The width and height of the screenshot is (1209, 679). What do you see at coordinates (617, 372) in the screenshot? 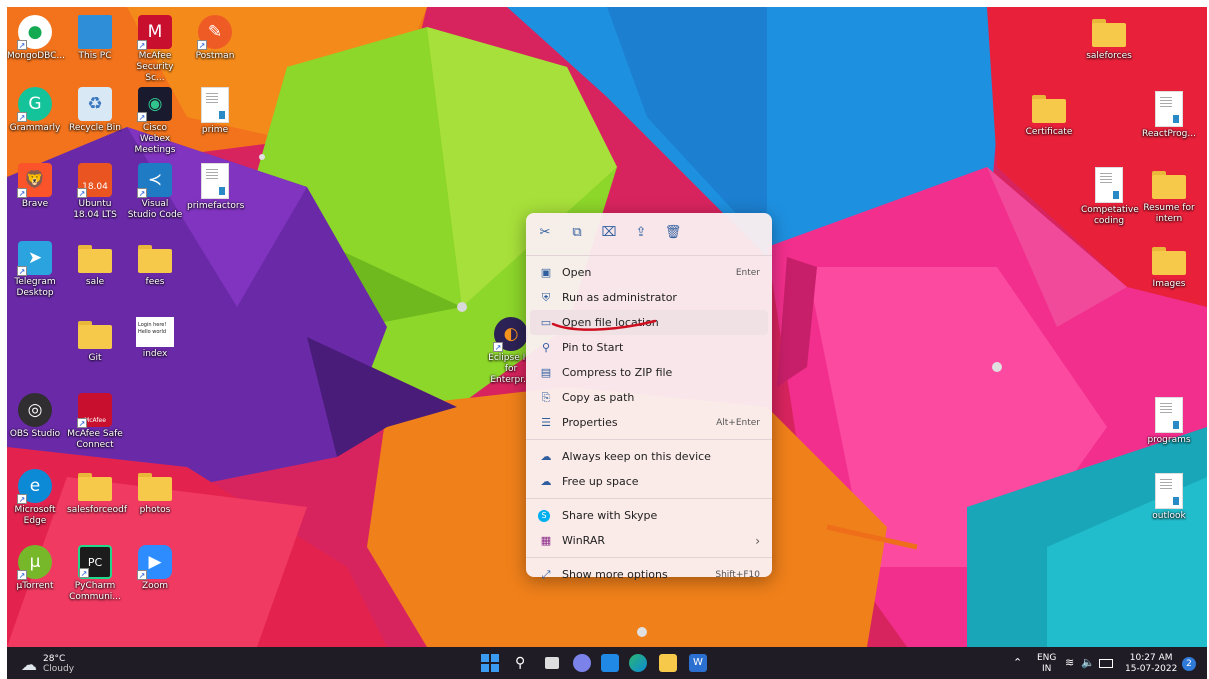
I see `menu-item-label: Compress to ZIP file` at bounding box center [617, 372].